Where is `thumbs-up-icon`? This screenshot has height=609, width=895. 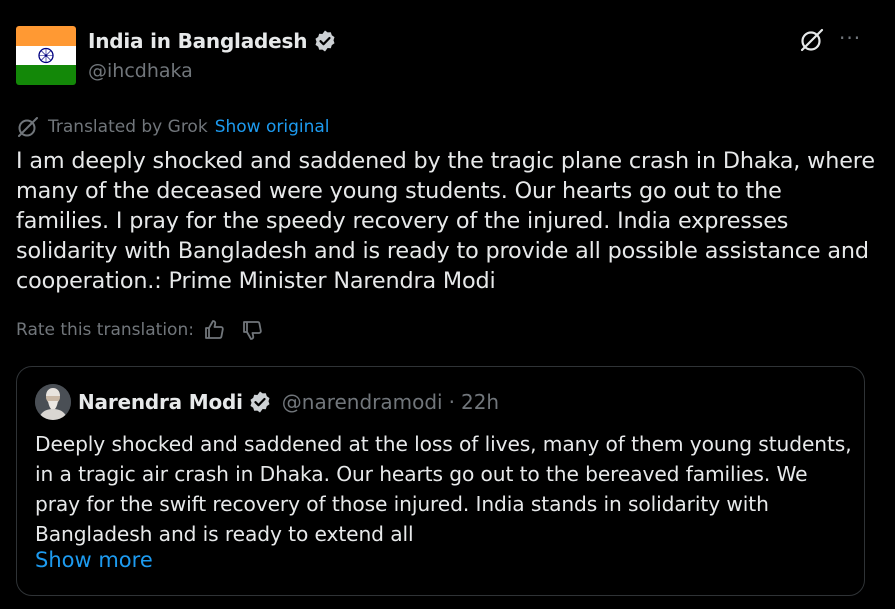 thumbs-up-icon is located at coordinates (214, 330).